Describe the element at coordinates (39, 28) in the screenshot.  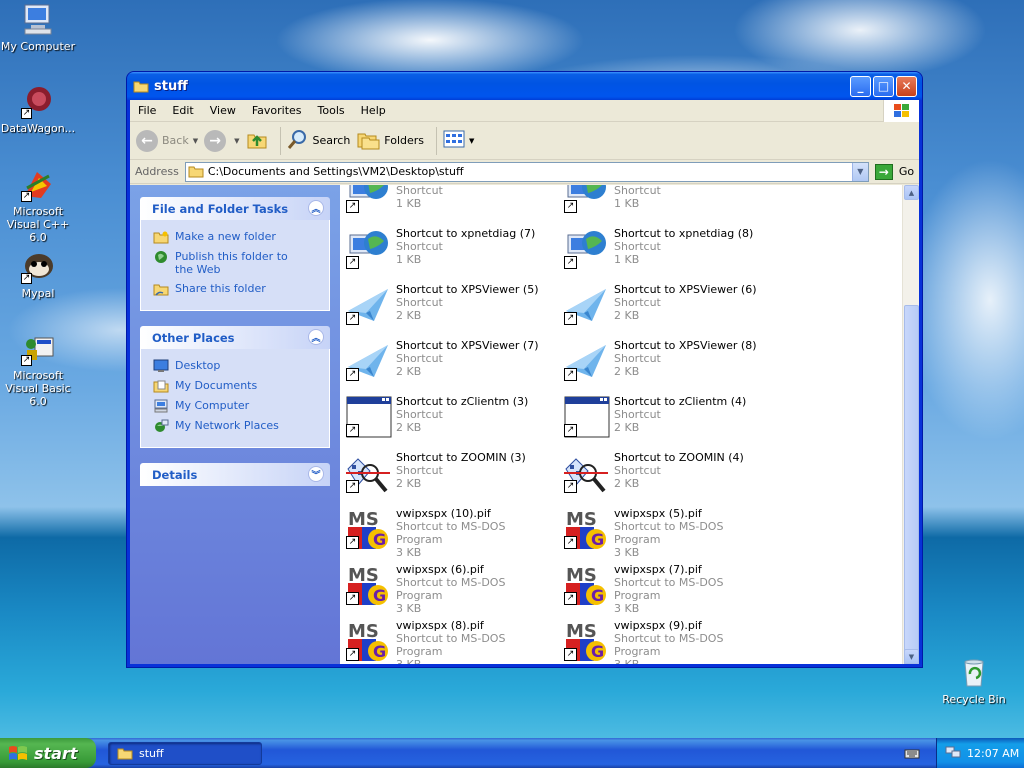
I see `desktop-icon-my-computer: My Computer` at that location.